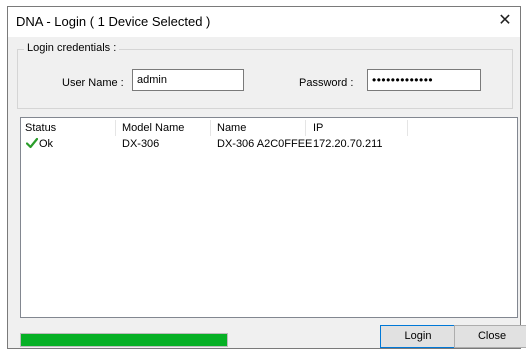  I want to click on column-header-model-name: Model Name, so click(153, 128).